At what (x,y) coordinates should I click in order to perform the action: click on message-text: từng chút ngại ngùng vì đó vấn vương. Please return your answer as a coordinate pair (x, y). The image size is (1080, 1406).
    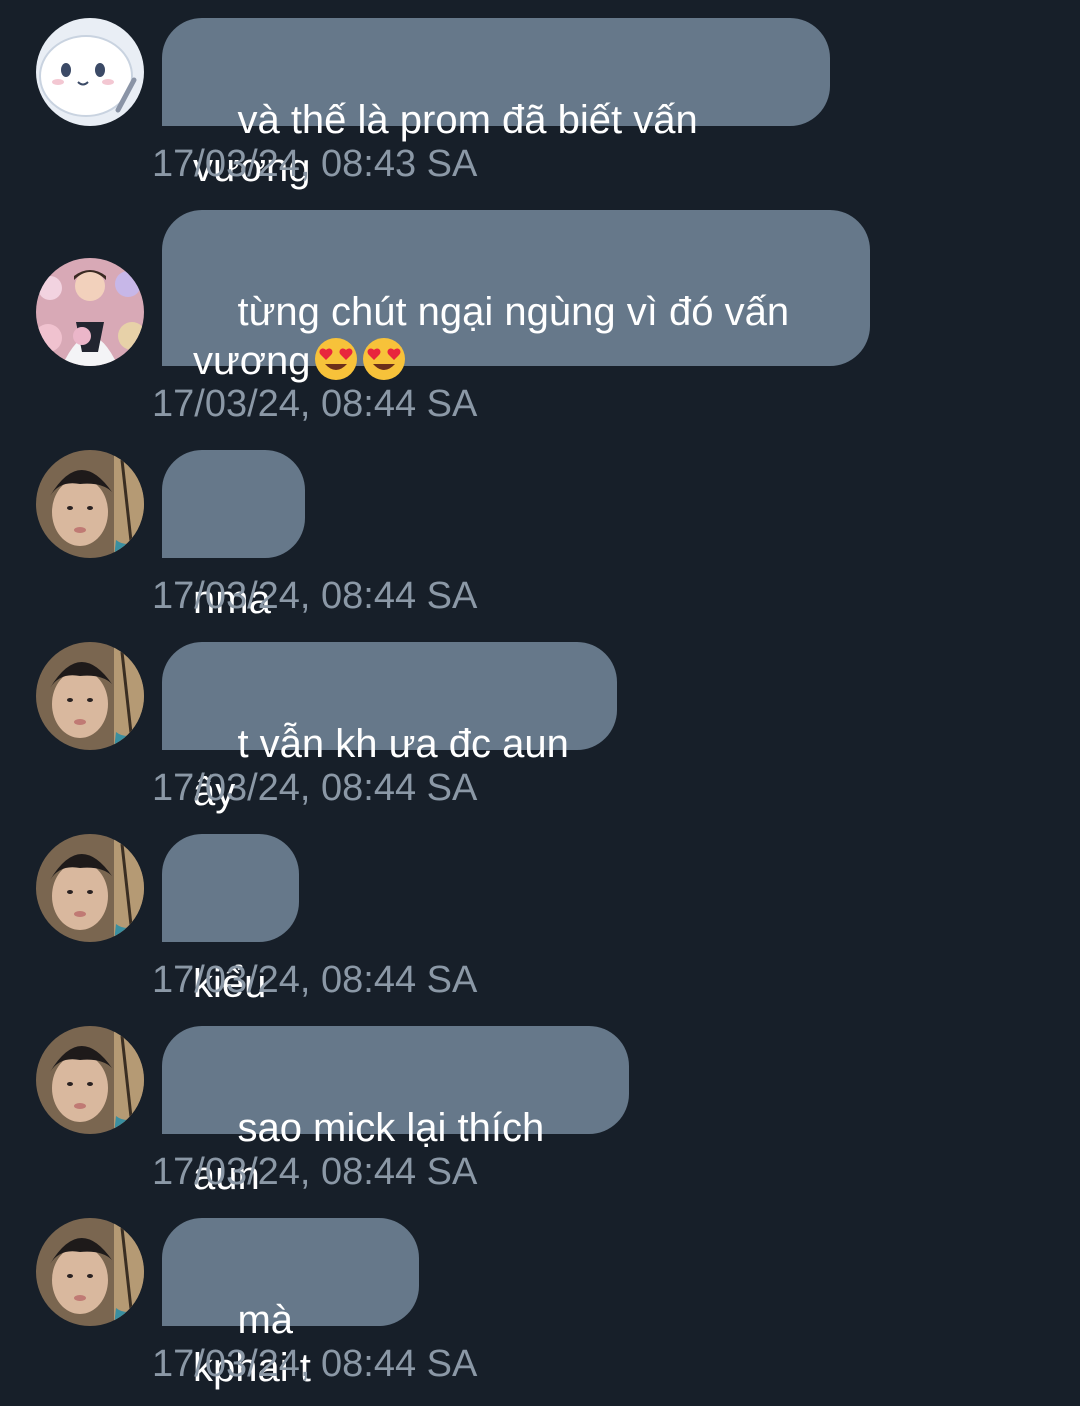
    Looking at the image, I should click on (491, 336).